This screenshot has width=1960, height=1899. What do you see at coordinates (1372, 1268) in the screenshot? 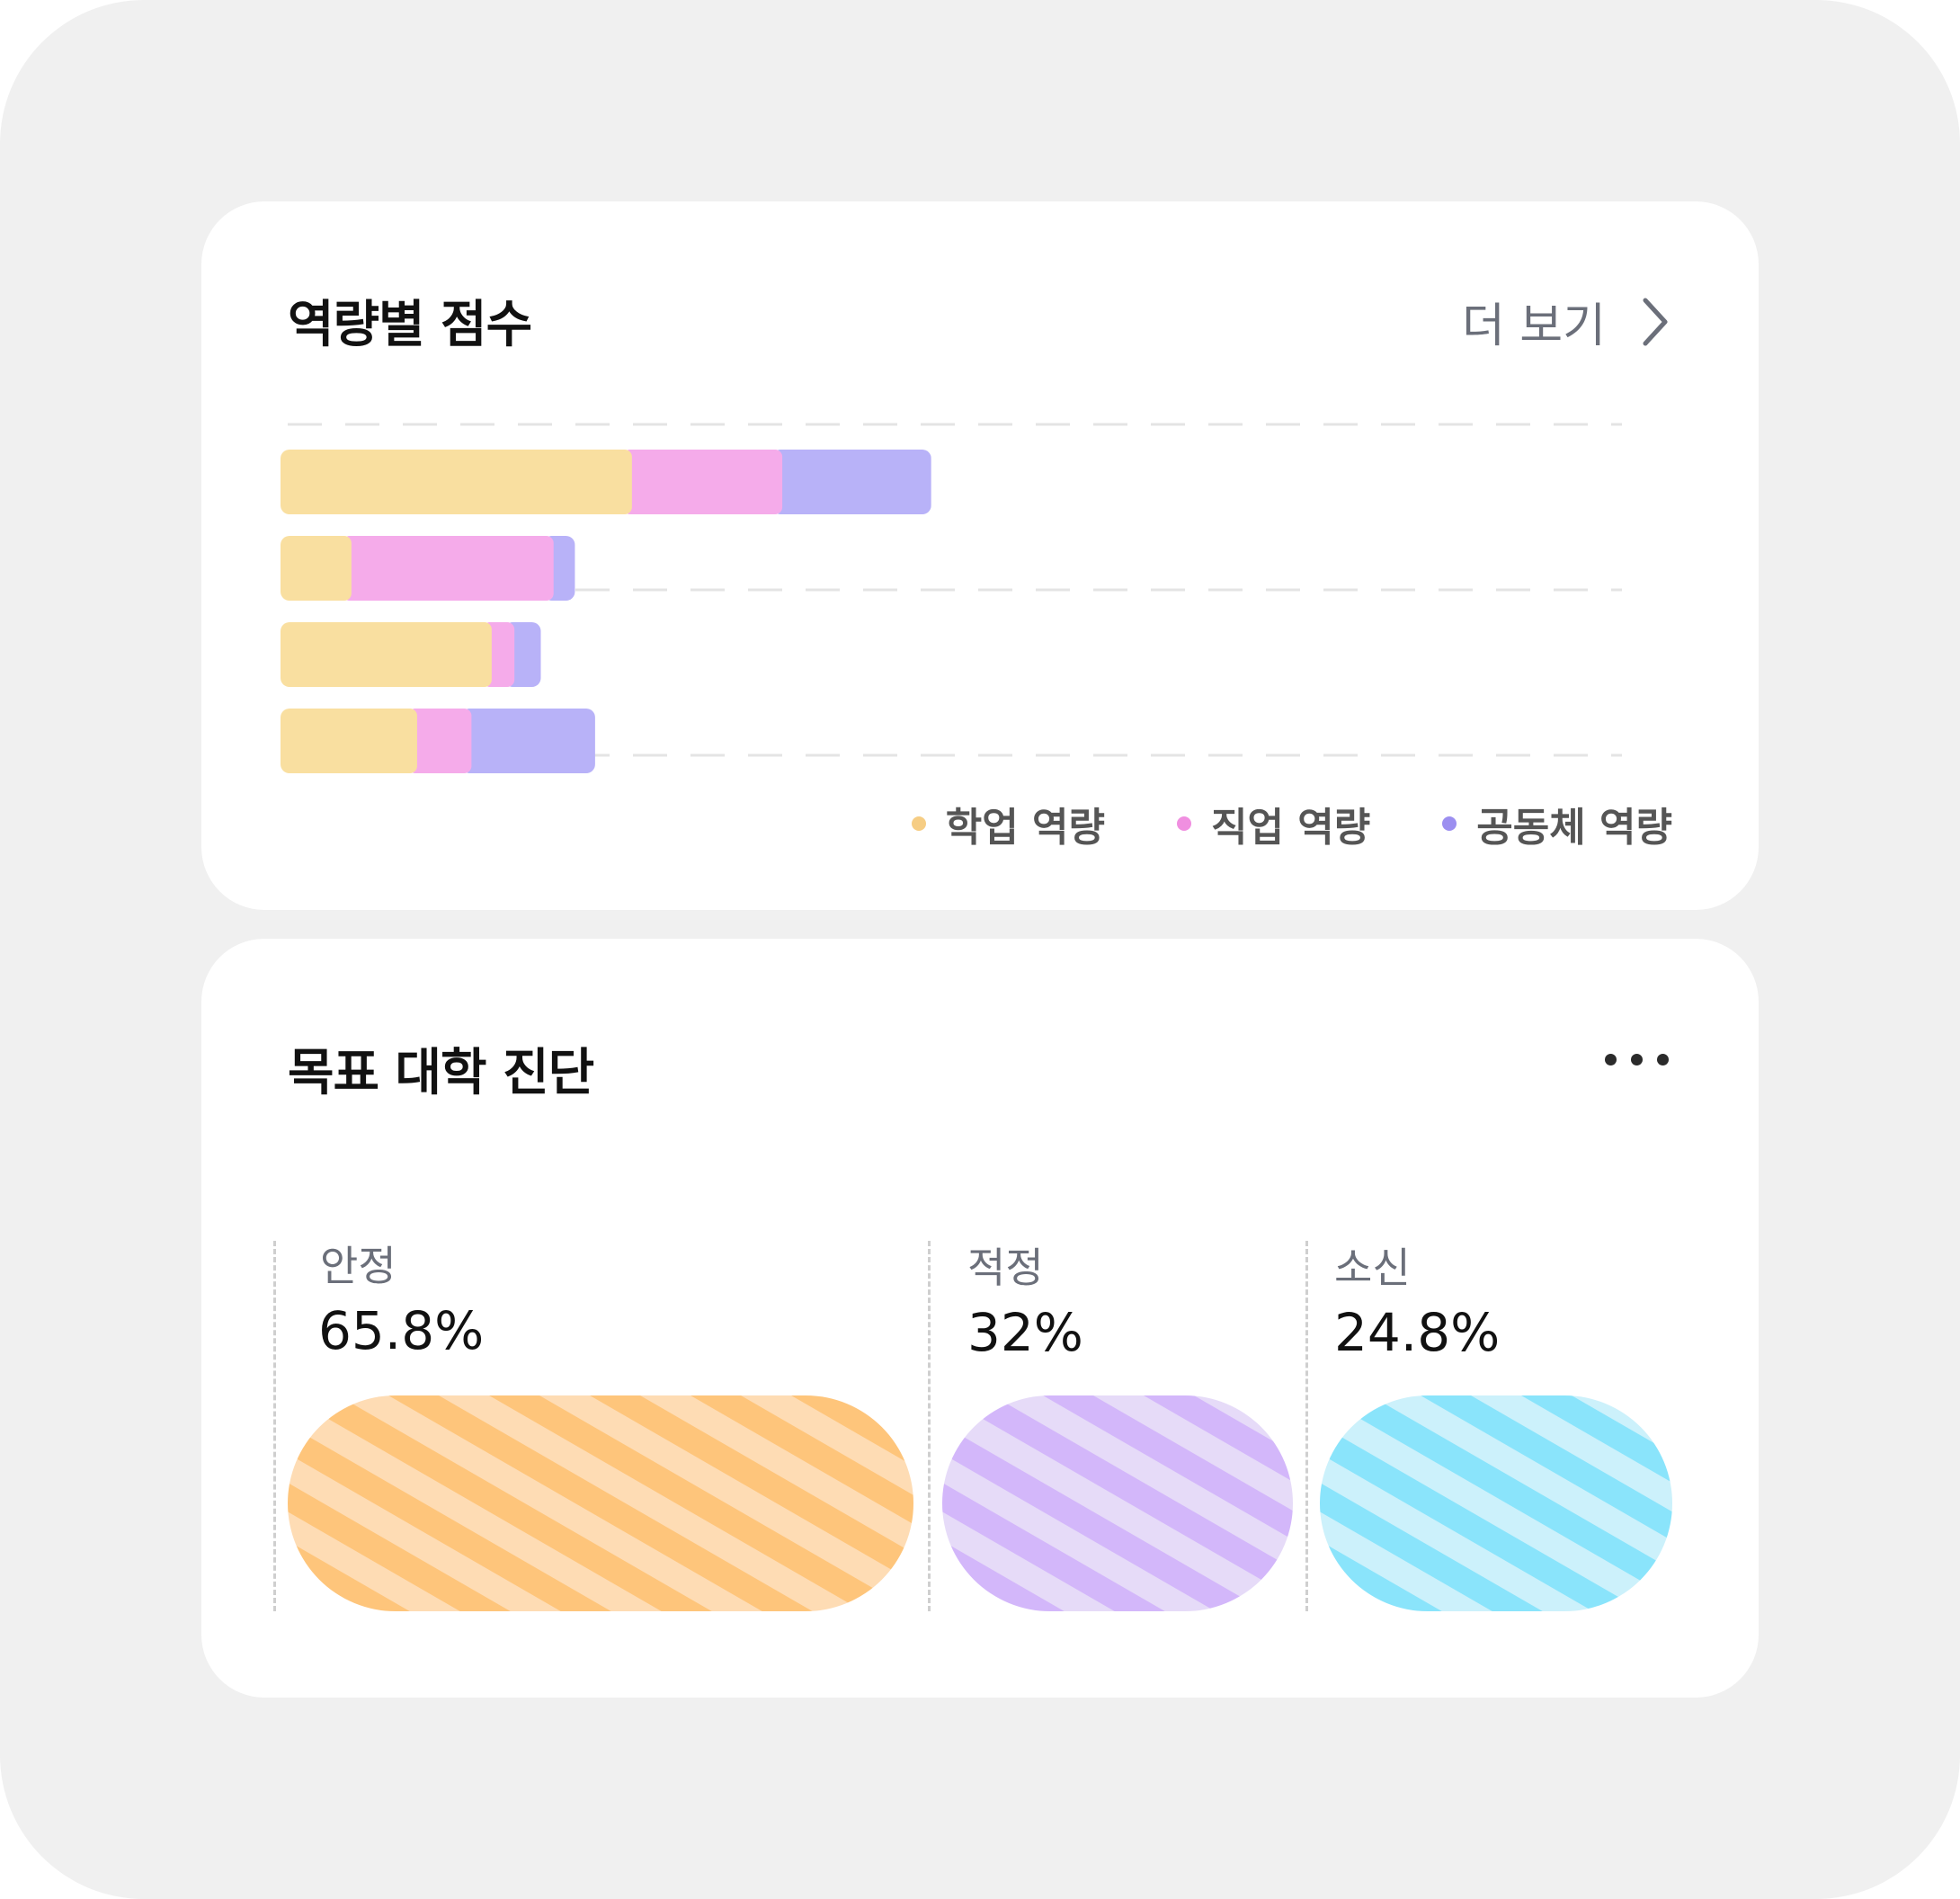
I see `column-label: 소신` at bounding box center [1372, 1268].